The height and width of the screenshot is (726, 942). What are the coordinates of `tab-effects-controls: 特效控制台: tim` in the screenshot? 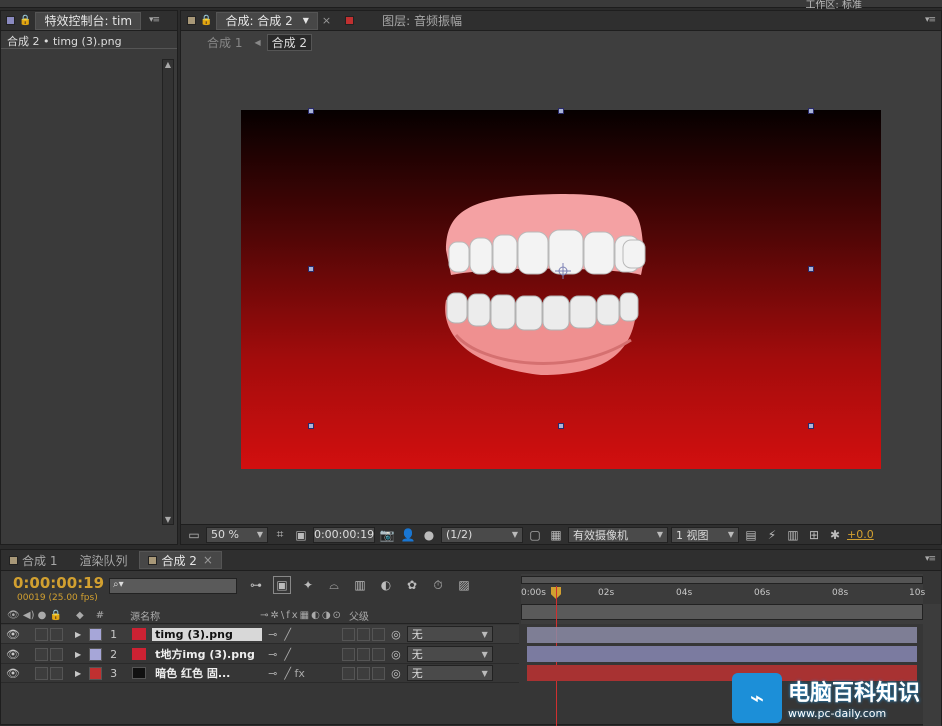 It's located at (88, 20).